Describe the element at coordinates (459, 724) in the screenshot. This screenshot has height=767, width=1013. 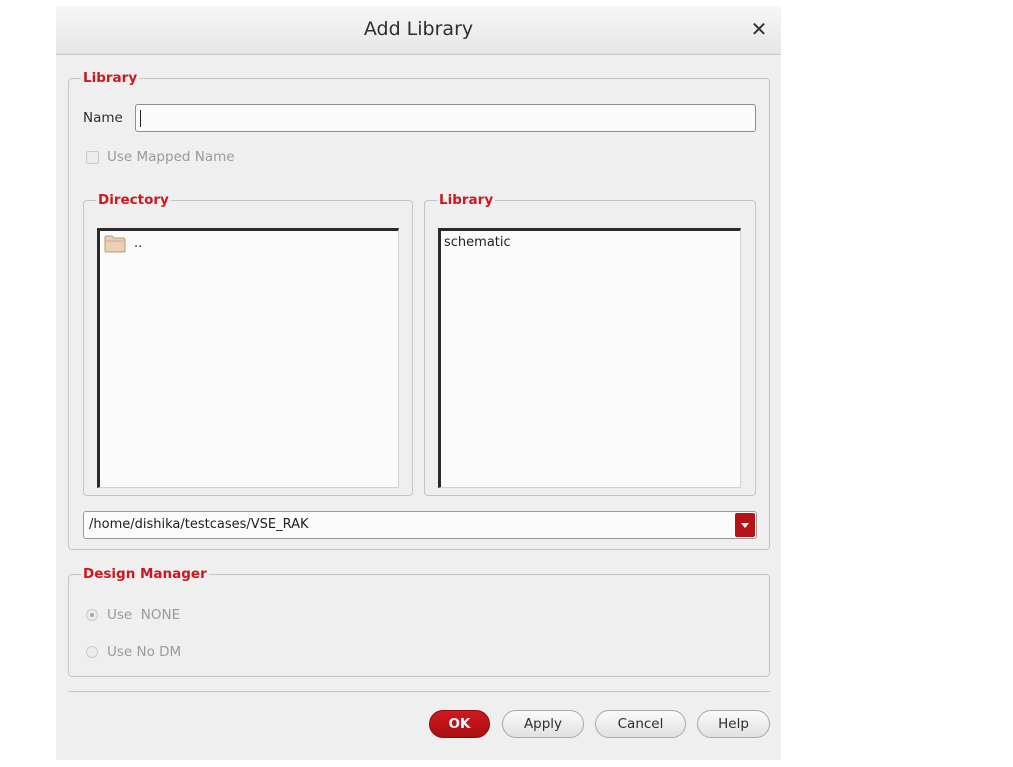
I see `ok-button: OK` at that location.